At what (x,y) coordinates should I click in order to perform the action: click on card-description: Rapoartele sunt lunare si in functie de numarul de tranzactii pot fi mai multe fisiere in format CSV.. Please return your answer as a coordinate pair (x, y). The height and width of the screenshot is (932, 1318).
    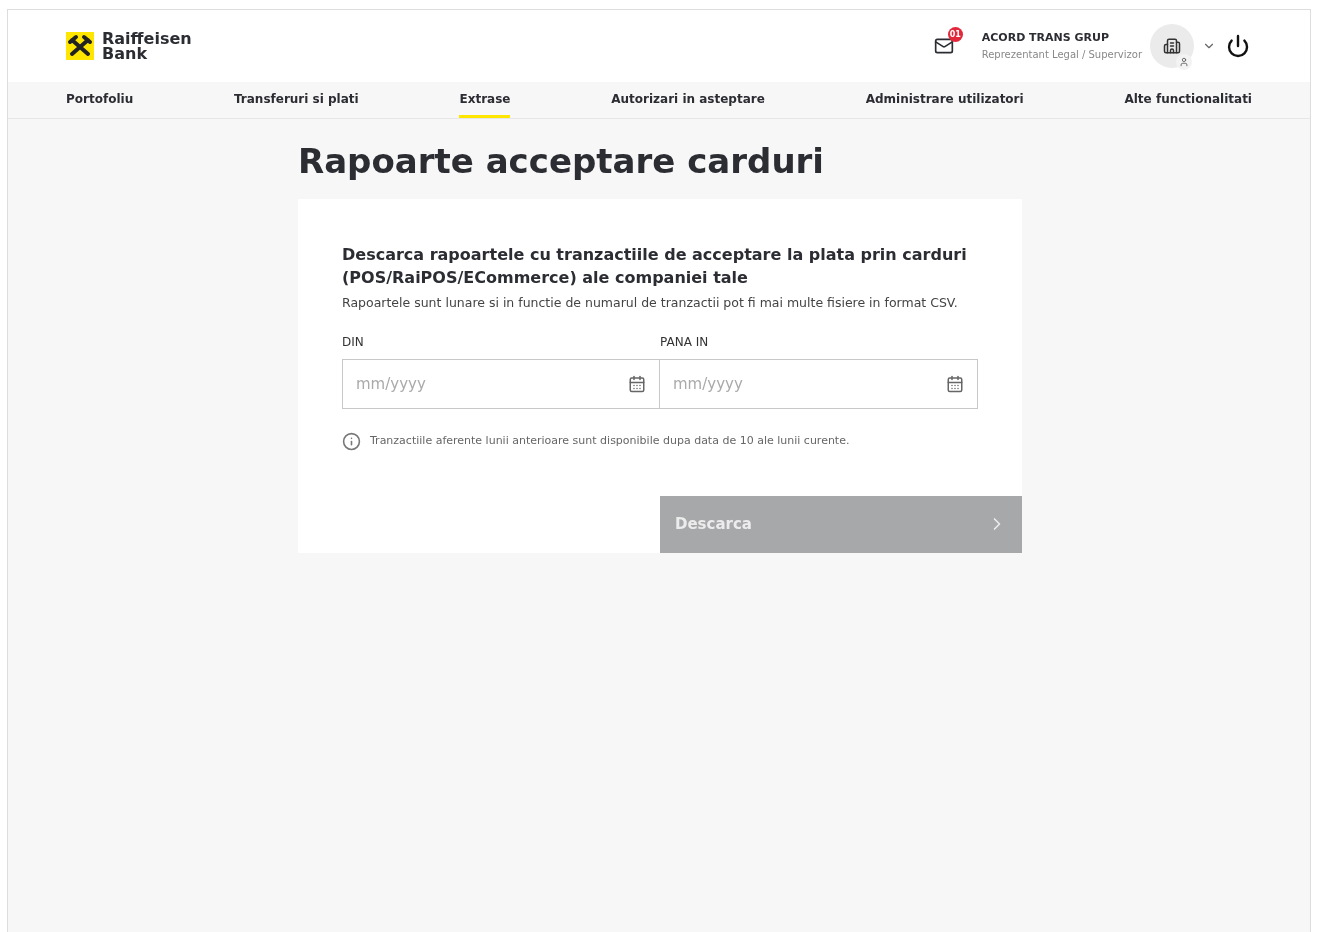
    Looking at the image, I should click on (650, 303).